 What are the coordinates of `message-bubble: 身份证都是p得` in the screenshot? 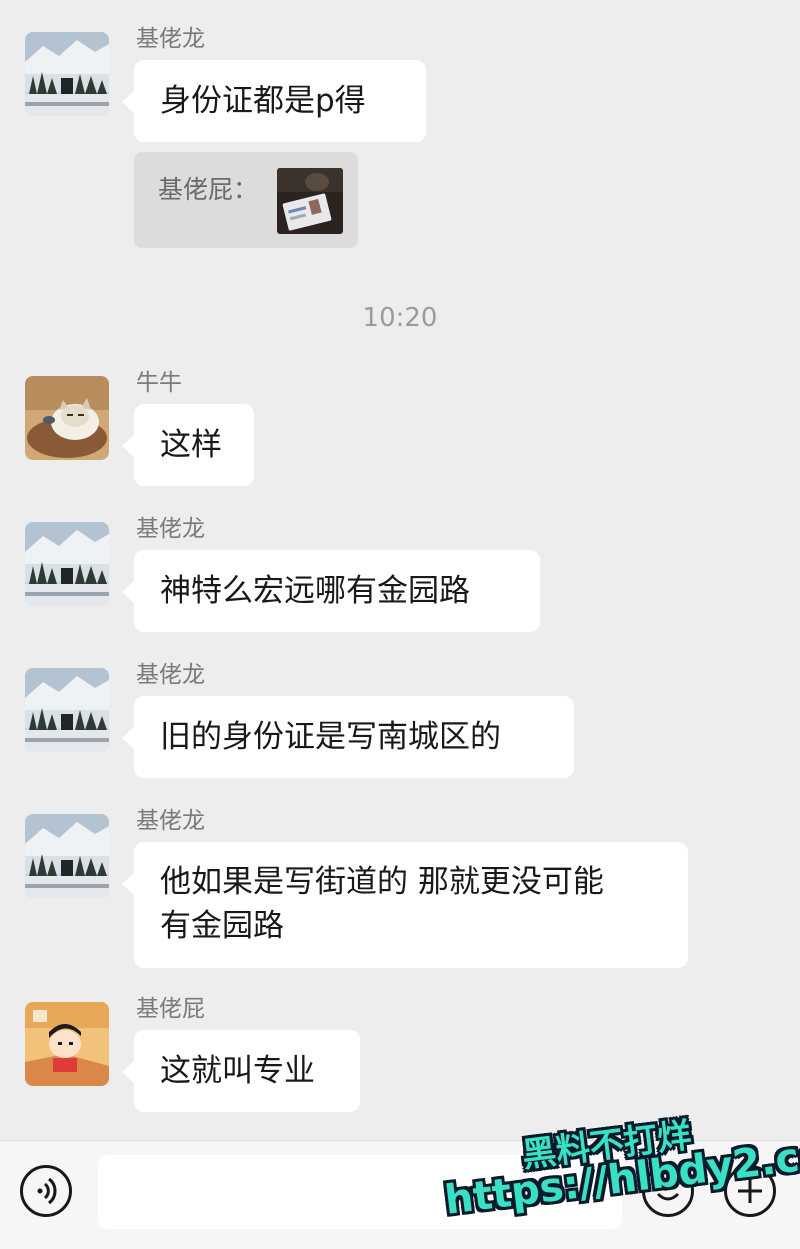 It's located at (274, 101).